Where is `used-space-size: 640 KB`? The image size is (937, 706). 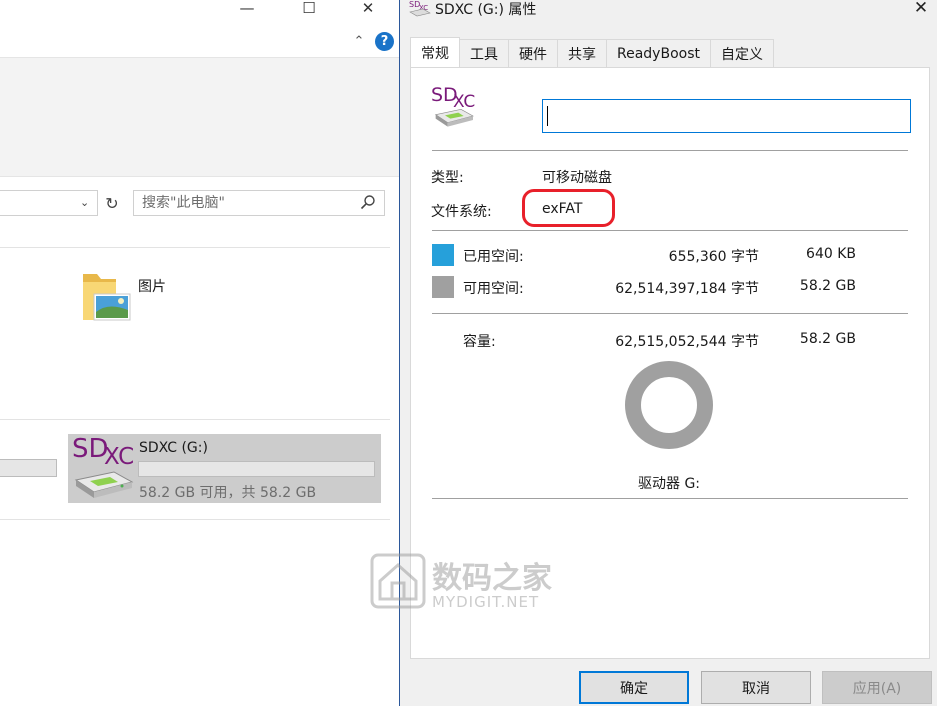 used-space-size: 640 KB is located at coordinates (831, 254).